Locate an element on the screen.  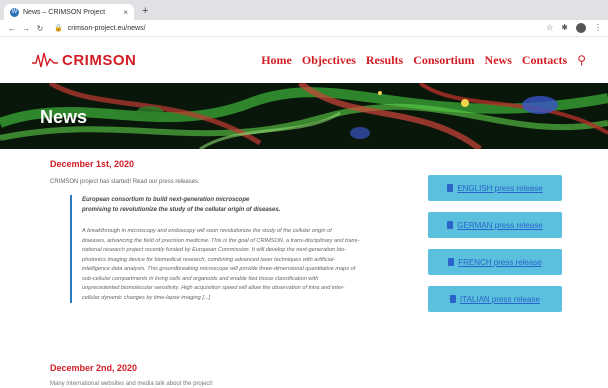
logo-text: CRIMSON is located at coordinates (99, 60).